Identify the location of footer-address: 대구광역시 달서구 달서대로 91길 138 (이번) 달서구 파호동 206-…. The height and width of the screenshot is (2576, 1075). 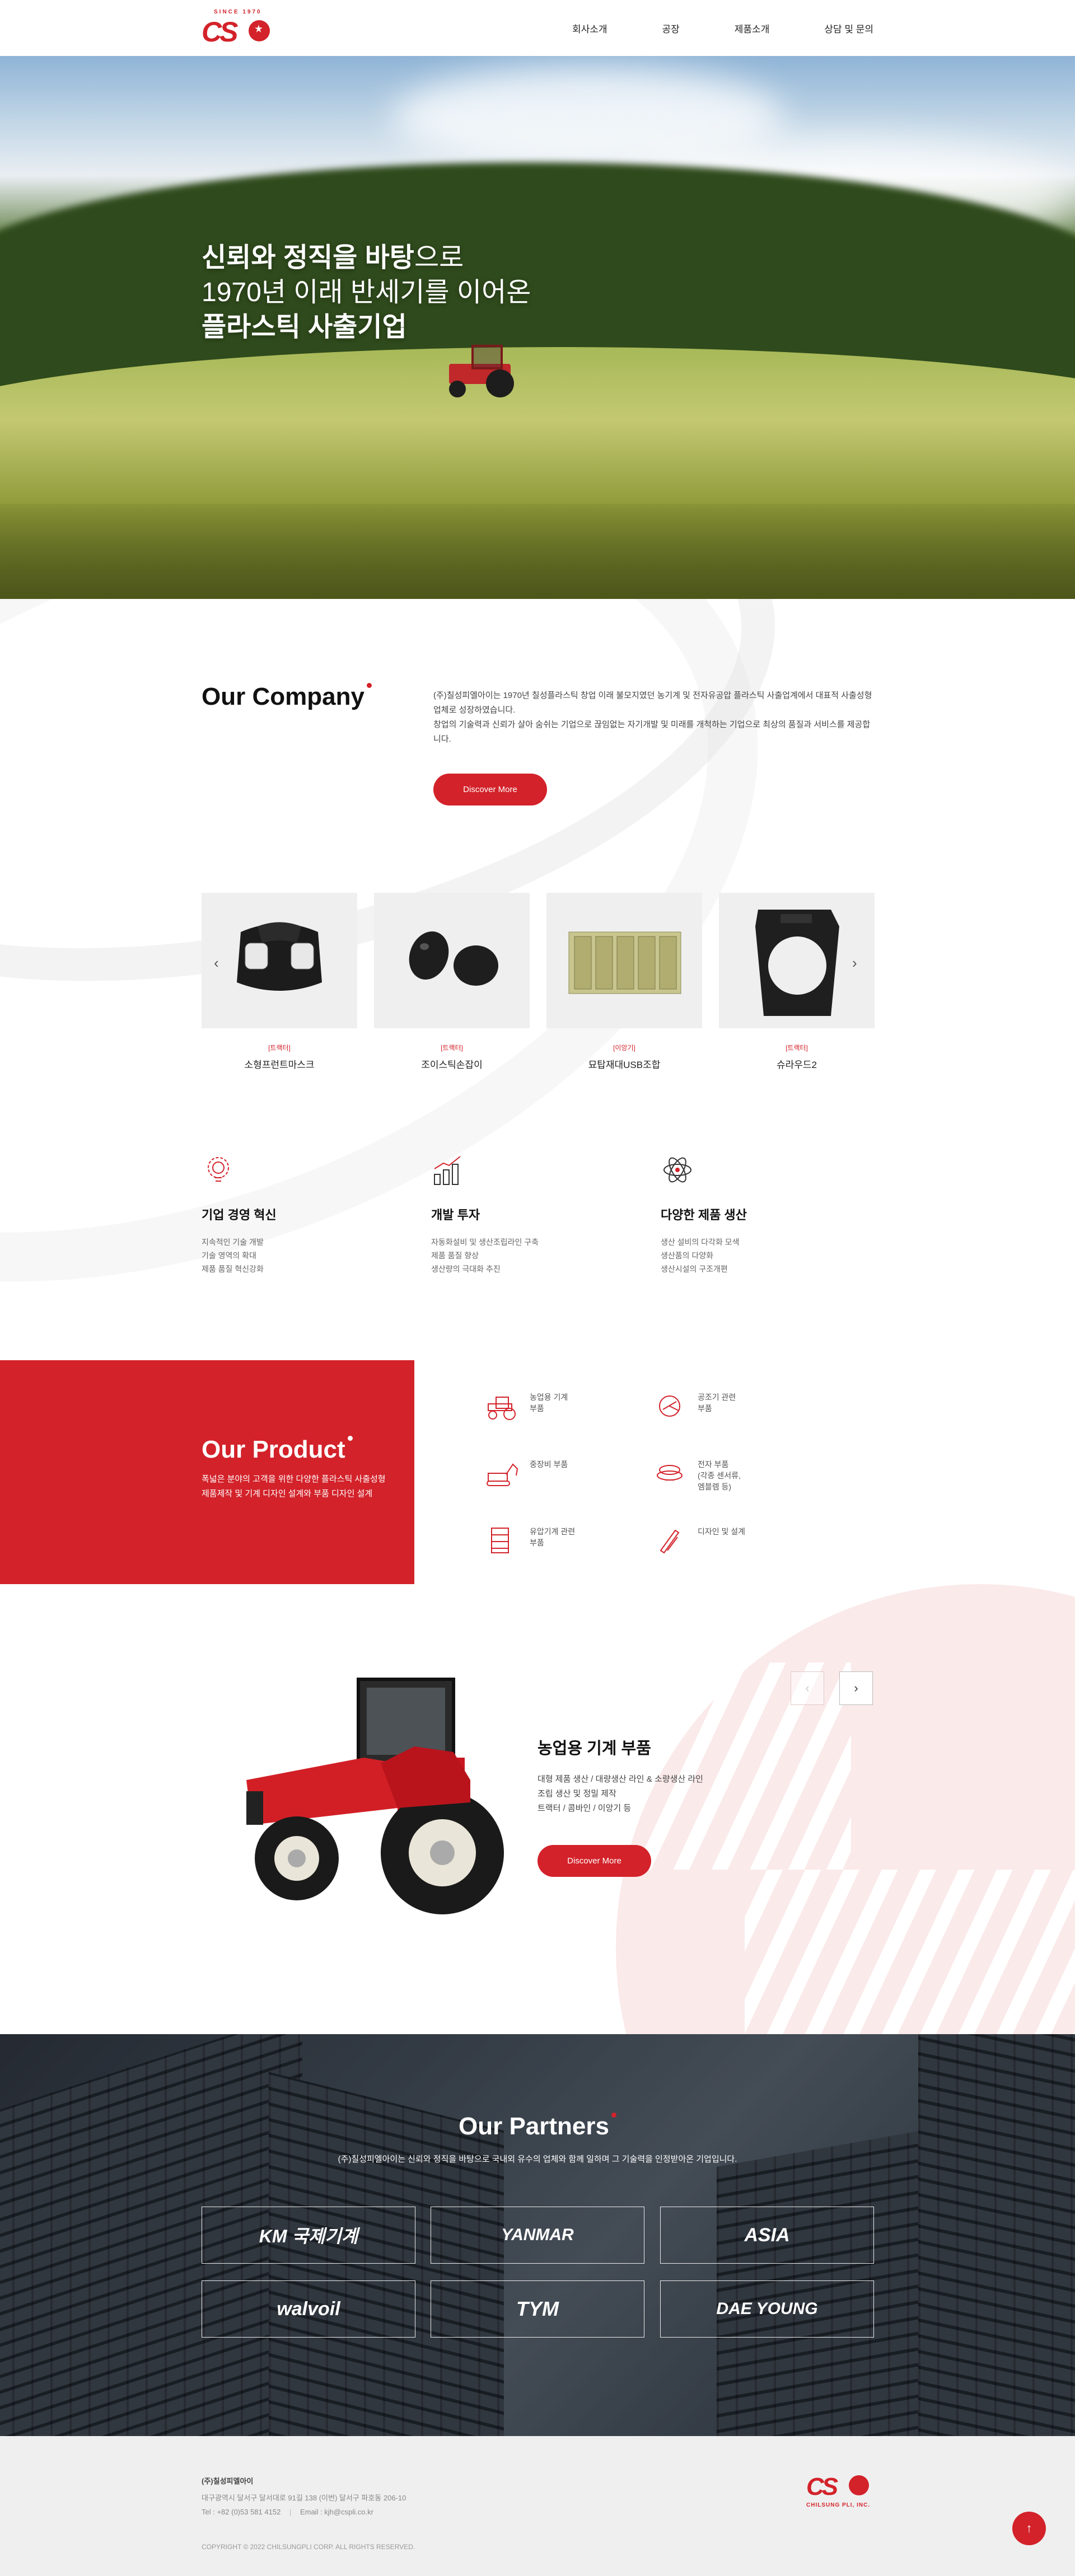
(304, 2498).